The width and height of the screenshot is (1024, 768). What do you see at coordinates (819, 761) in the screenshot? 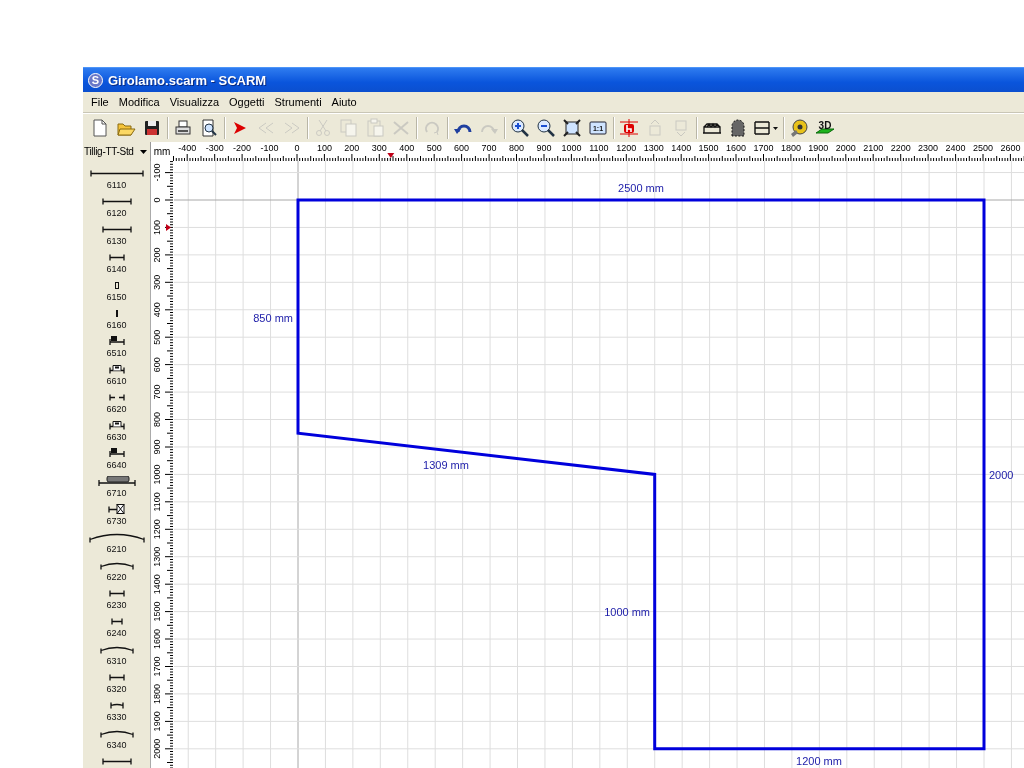
I see `dimension-label: 1200 mm` at bounding box center [819, 761].